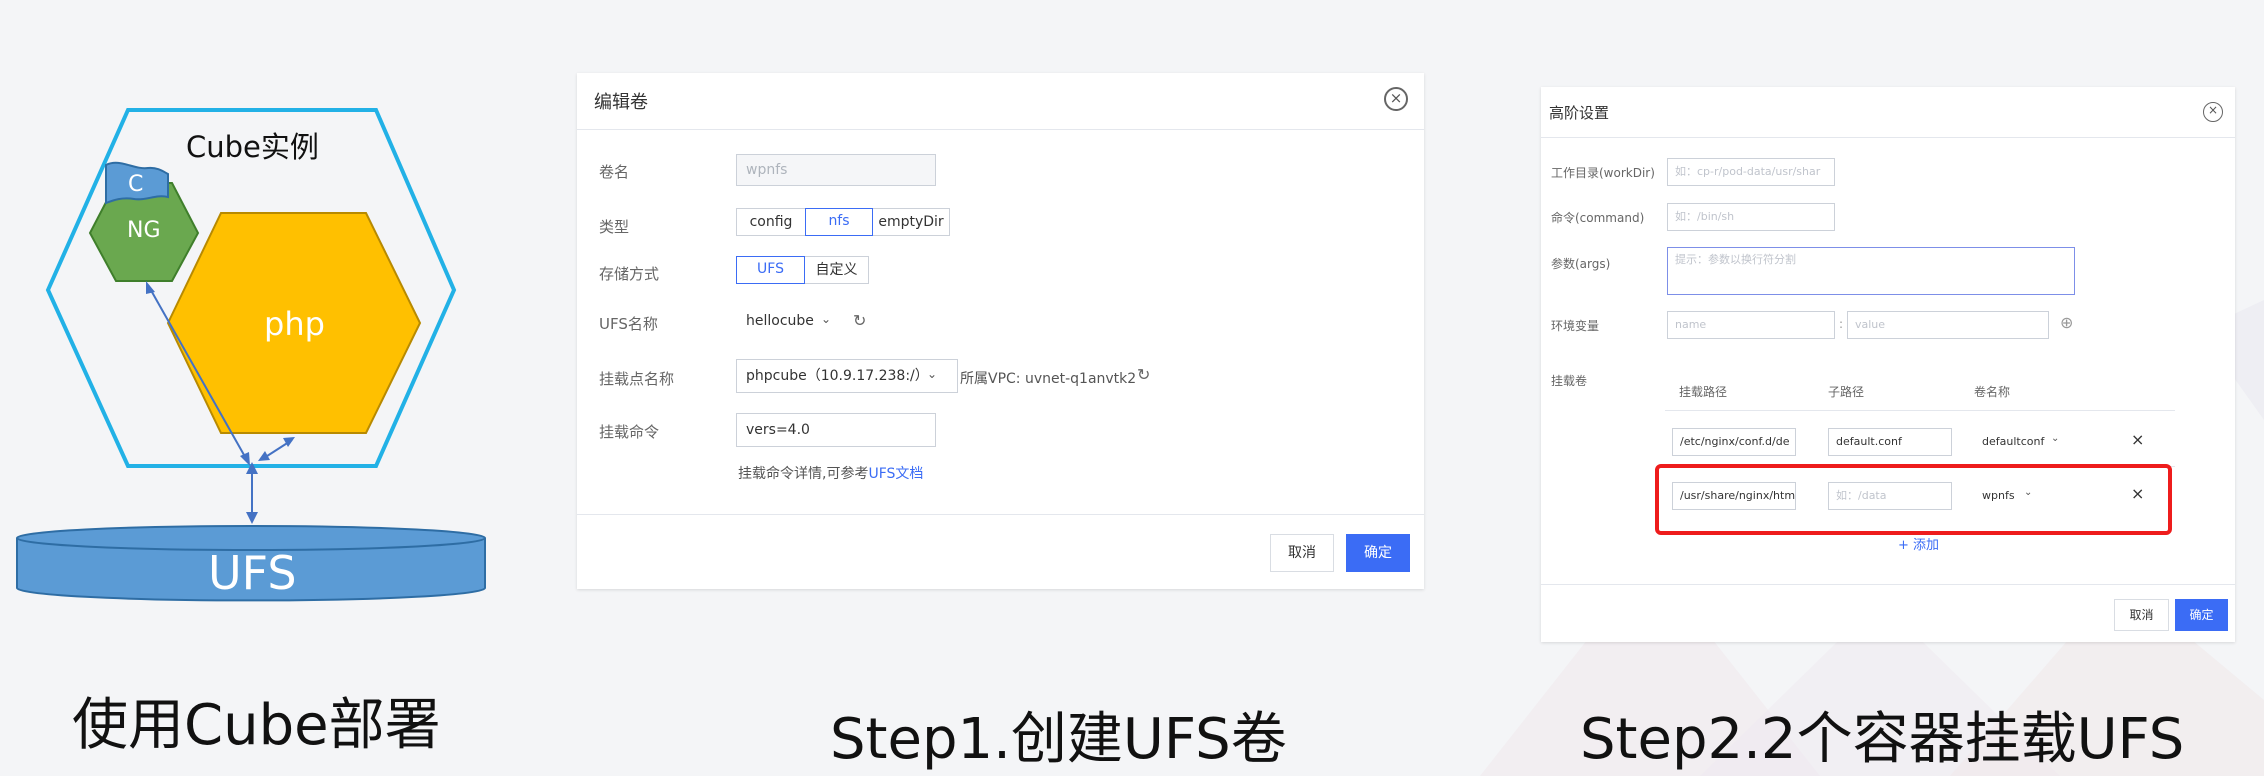 The height and width of the screenshot is (776, 2264). I want to click on dialog-header: 高阶设置 ×, so click(1888, 112).